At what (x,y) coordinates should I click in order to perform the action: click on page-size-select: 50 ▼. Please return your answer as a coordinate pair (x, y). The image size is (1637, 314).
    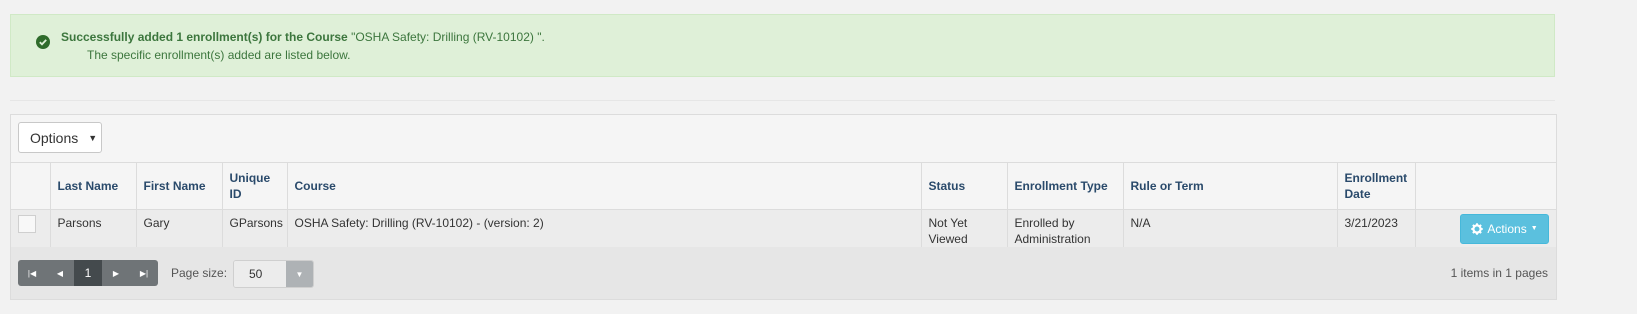
    Looking at the image, I should click on (273, 274).